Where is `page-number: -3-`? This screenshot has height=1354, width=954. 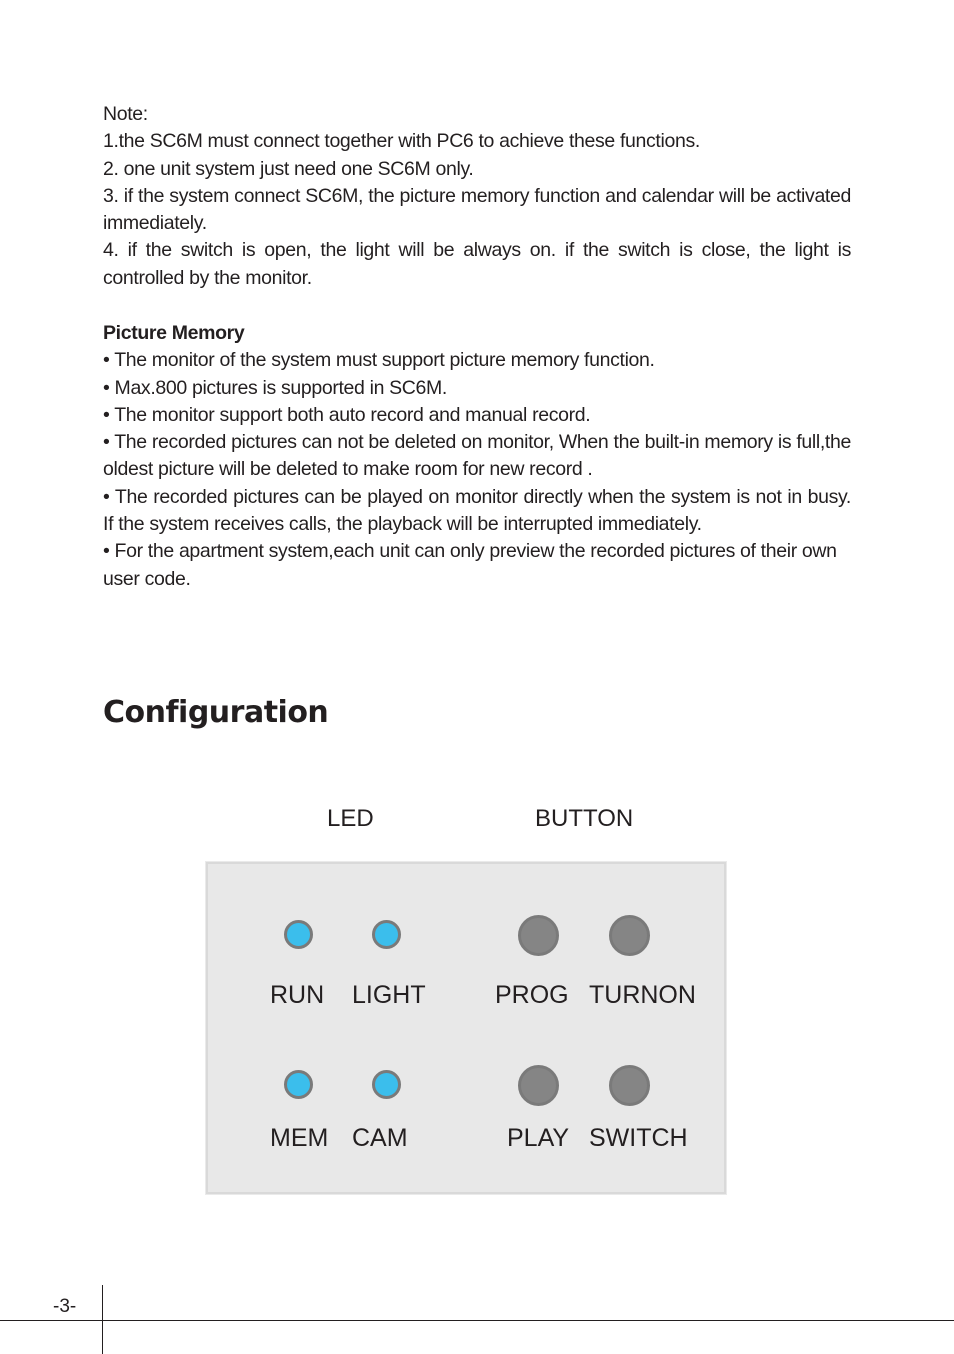
page-number: -3- is located at coordinates (65, 1306).